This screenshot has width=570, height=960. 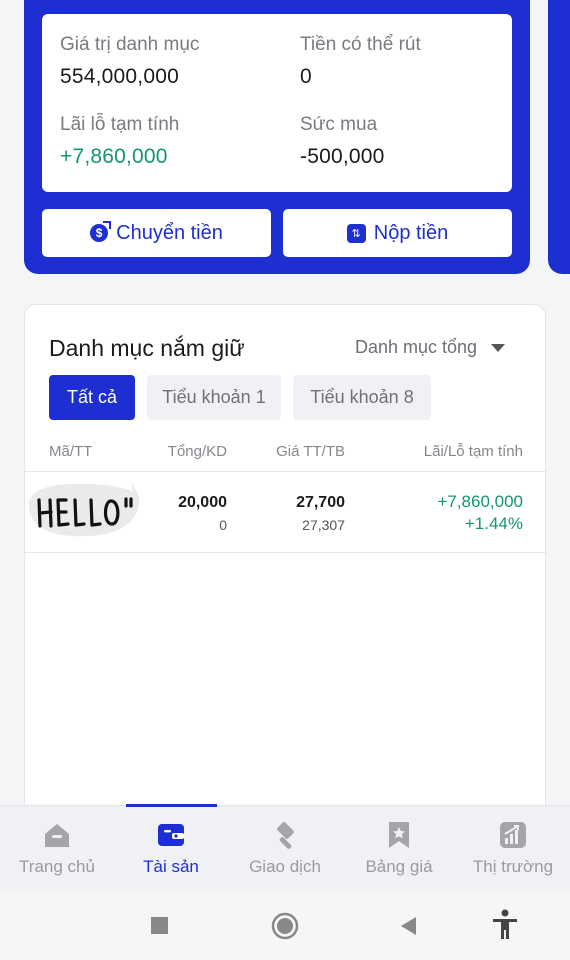 I want to click on pnl-stat: Lãi lỗ tạm tính +7,860,000, so click(x=119, y=141).